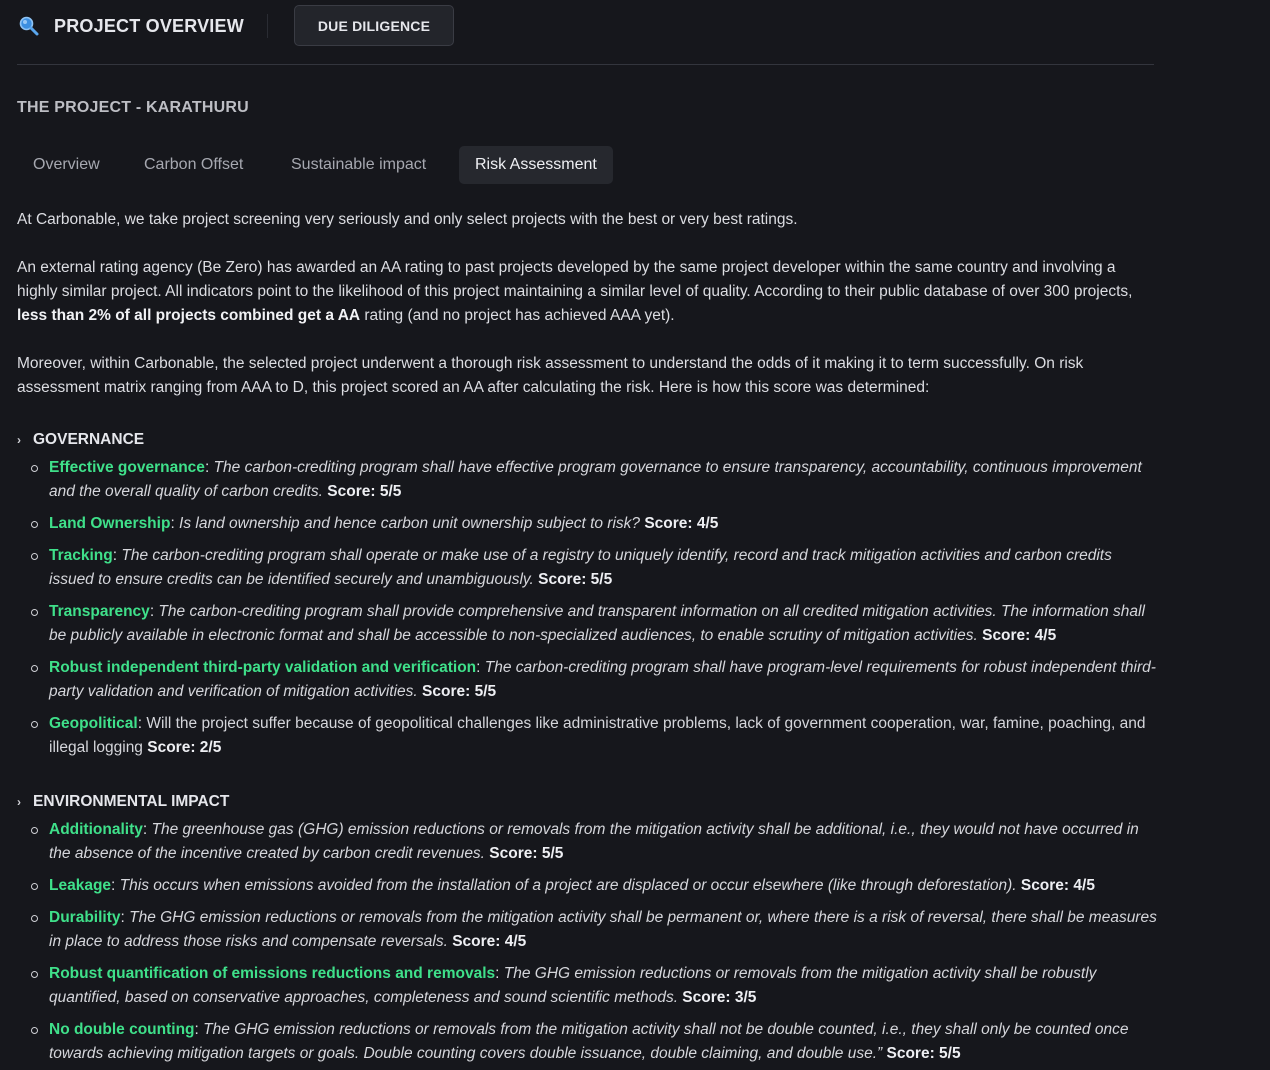 This screenshot has width=1270, height=1070. What do you see at coordinates (587, 440) in the screenshot?
I see `section-header: › GOVERNANCE` at bounding box center [587, 440].